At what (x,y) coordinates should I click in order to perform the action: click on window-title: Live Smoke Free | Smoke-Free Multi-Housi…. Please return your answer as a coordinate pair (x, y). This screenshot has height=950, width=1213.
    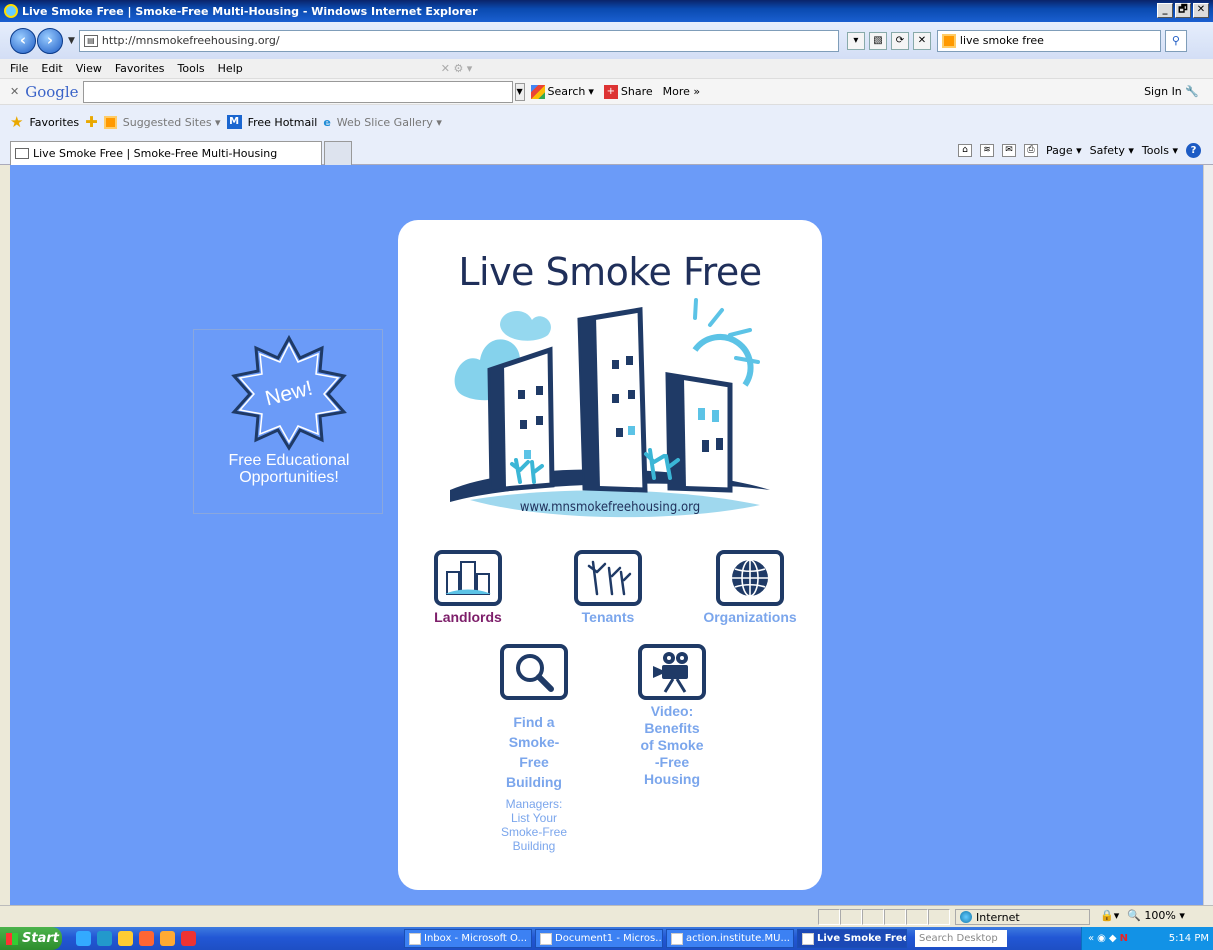
    Looking at the image, I should click on (250, 11).